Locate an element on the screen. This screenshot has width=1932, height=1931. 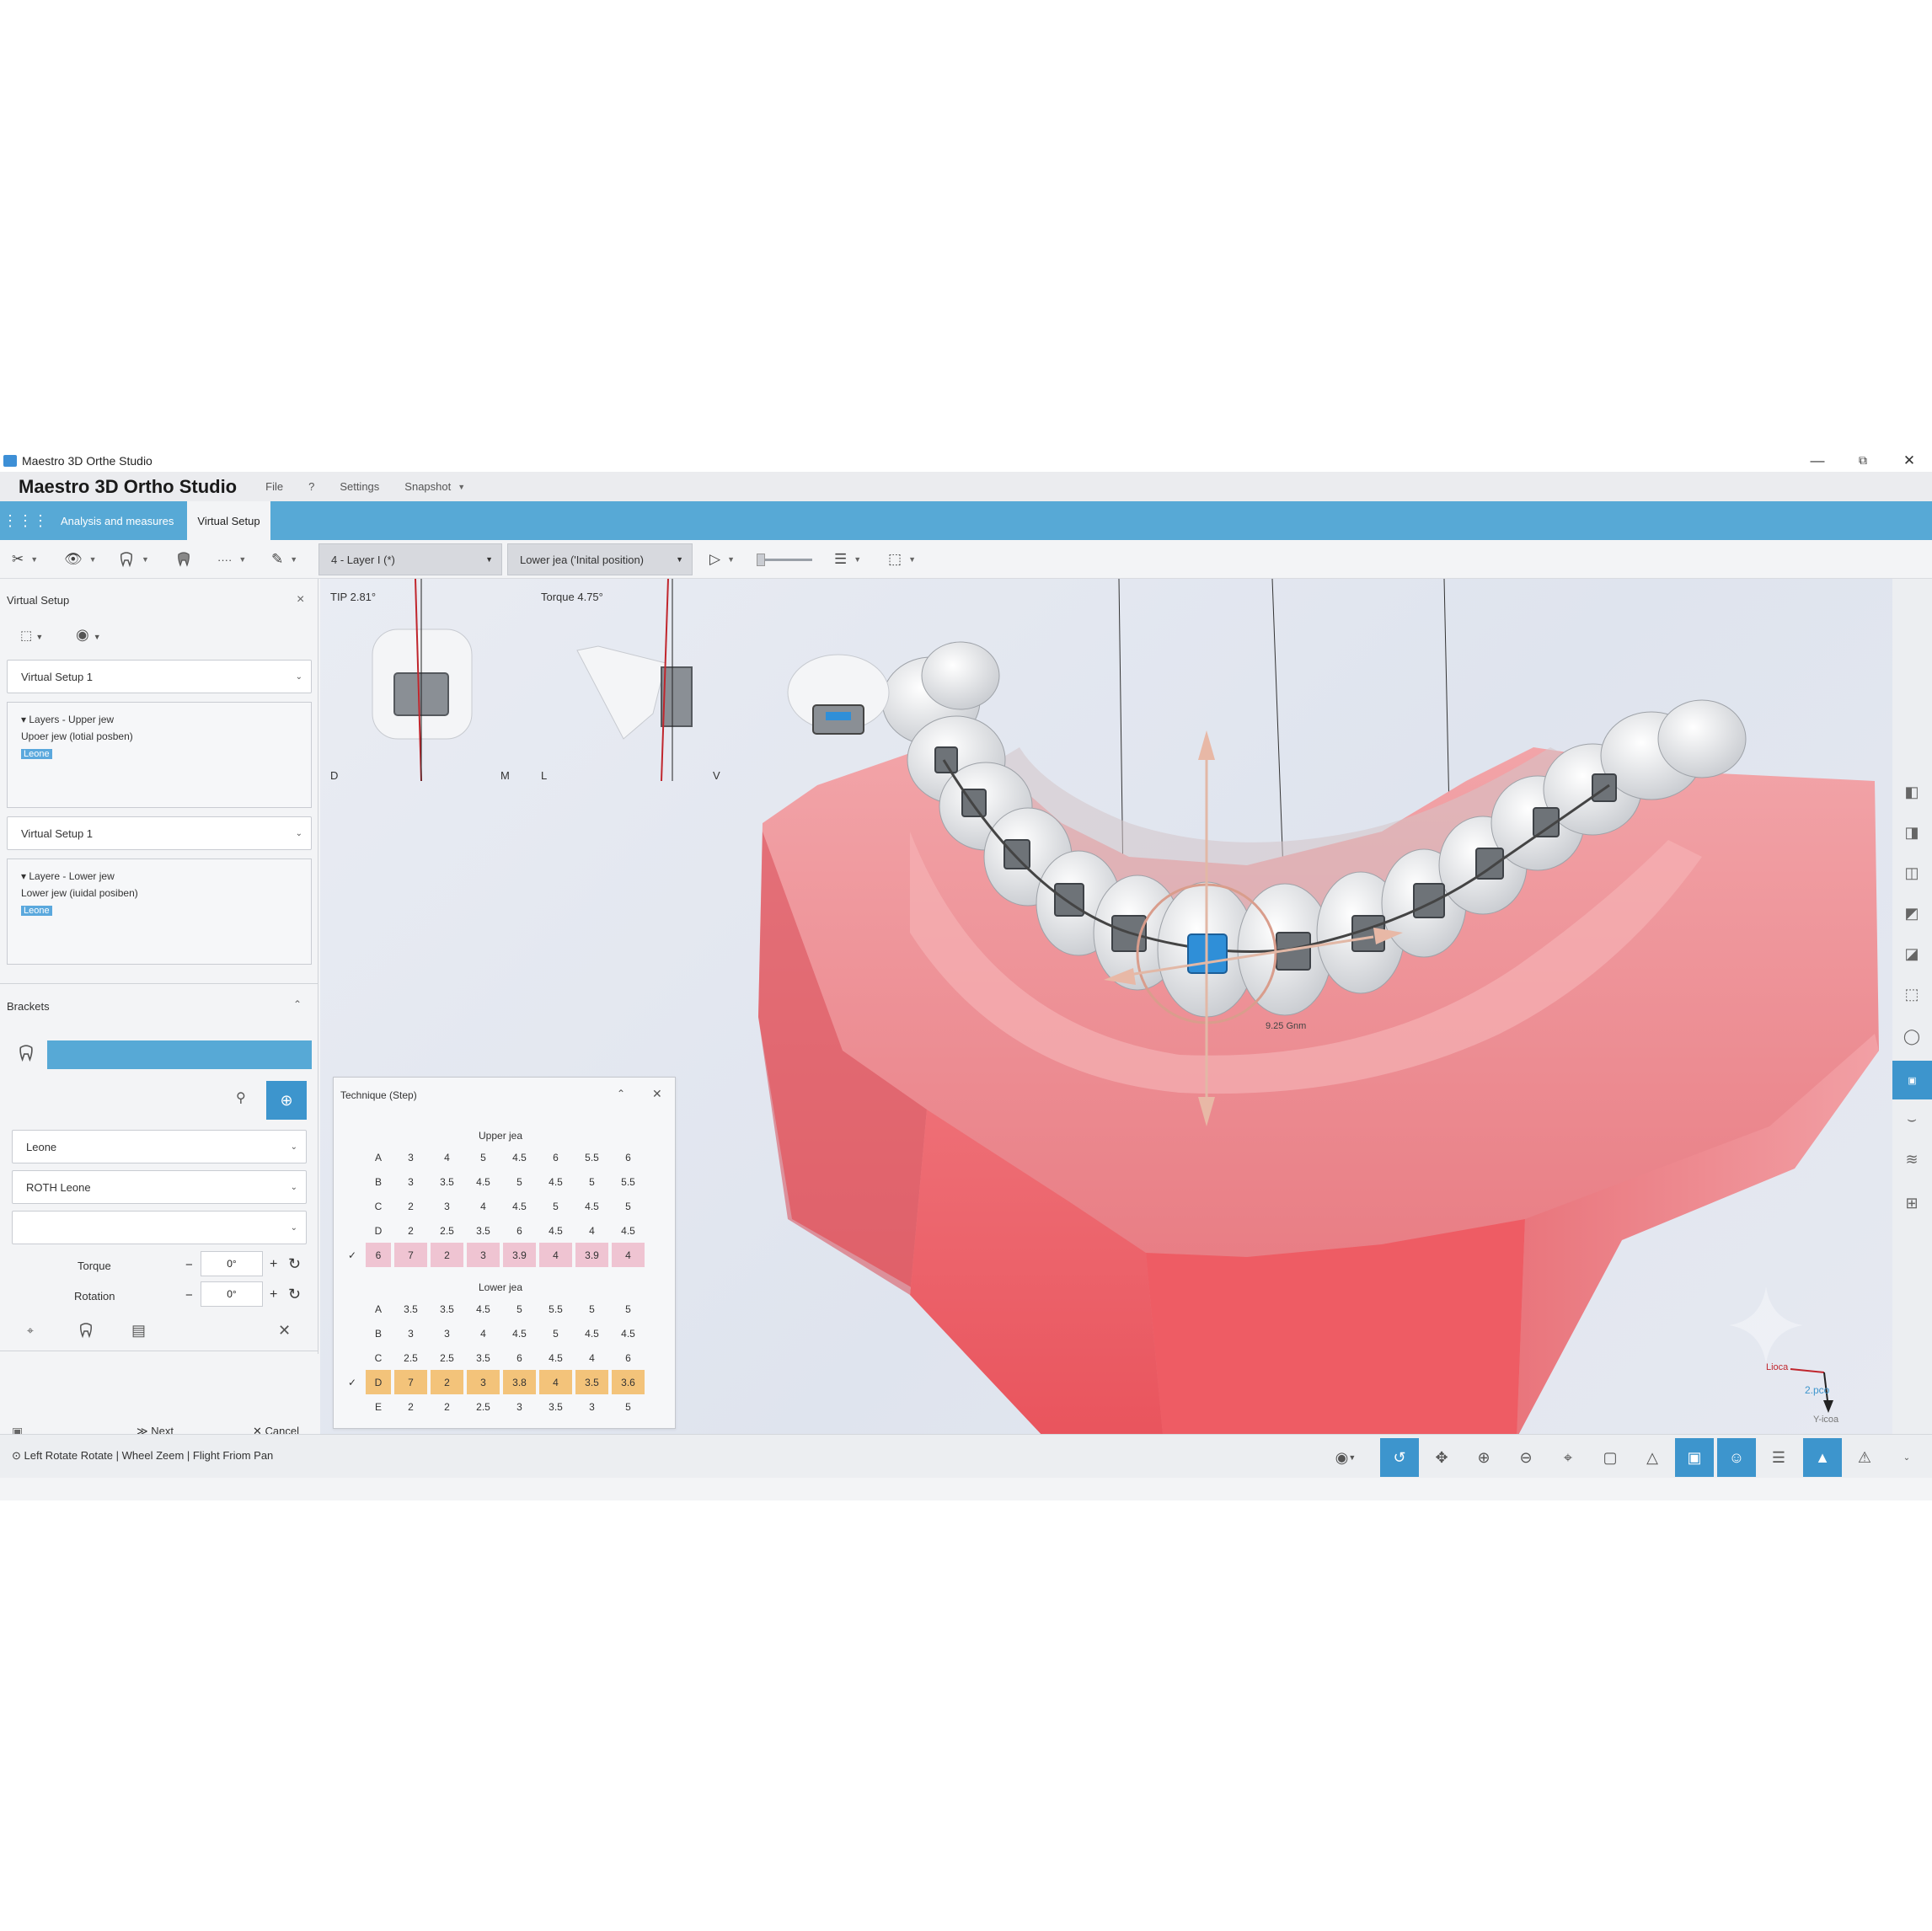
pan-mode-icon: ✥ is located at coordinates (1441, 1457).